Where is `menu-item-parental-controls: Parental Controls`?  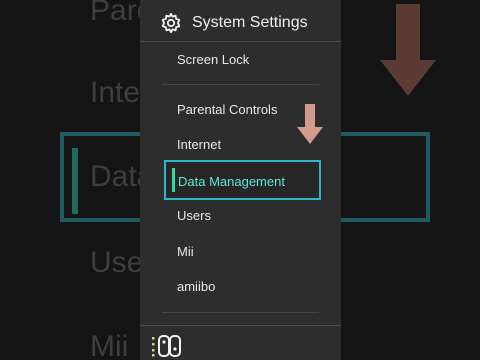 menu-item-parental-controls: Parental Controls is located at coordinates (227, 109).